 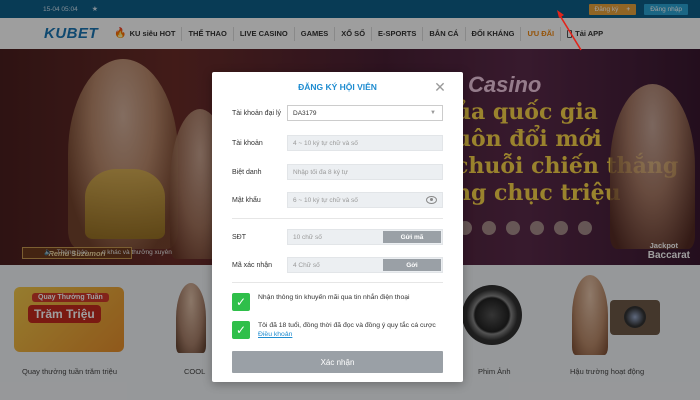 I want to click on phone-row: SĐT 10 chữ số Gửi mã, so click(x=337, y=237).